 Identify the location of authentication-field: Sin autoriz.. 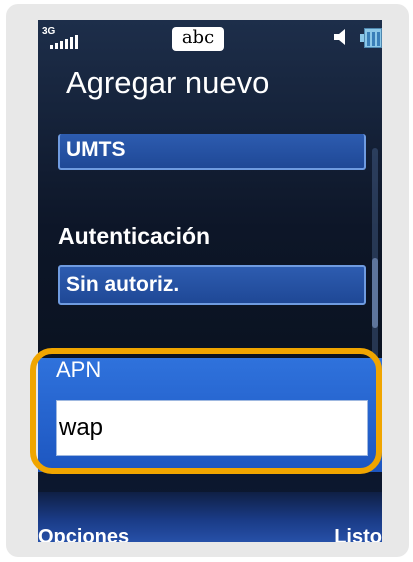
(212, 285).